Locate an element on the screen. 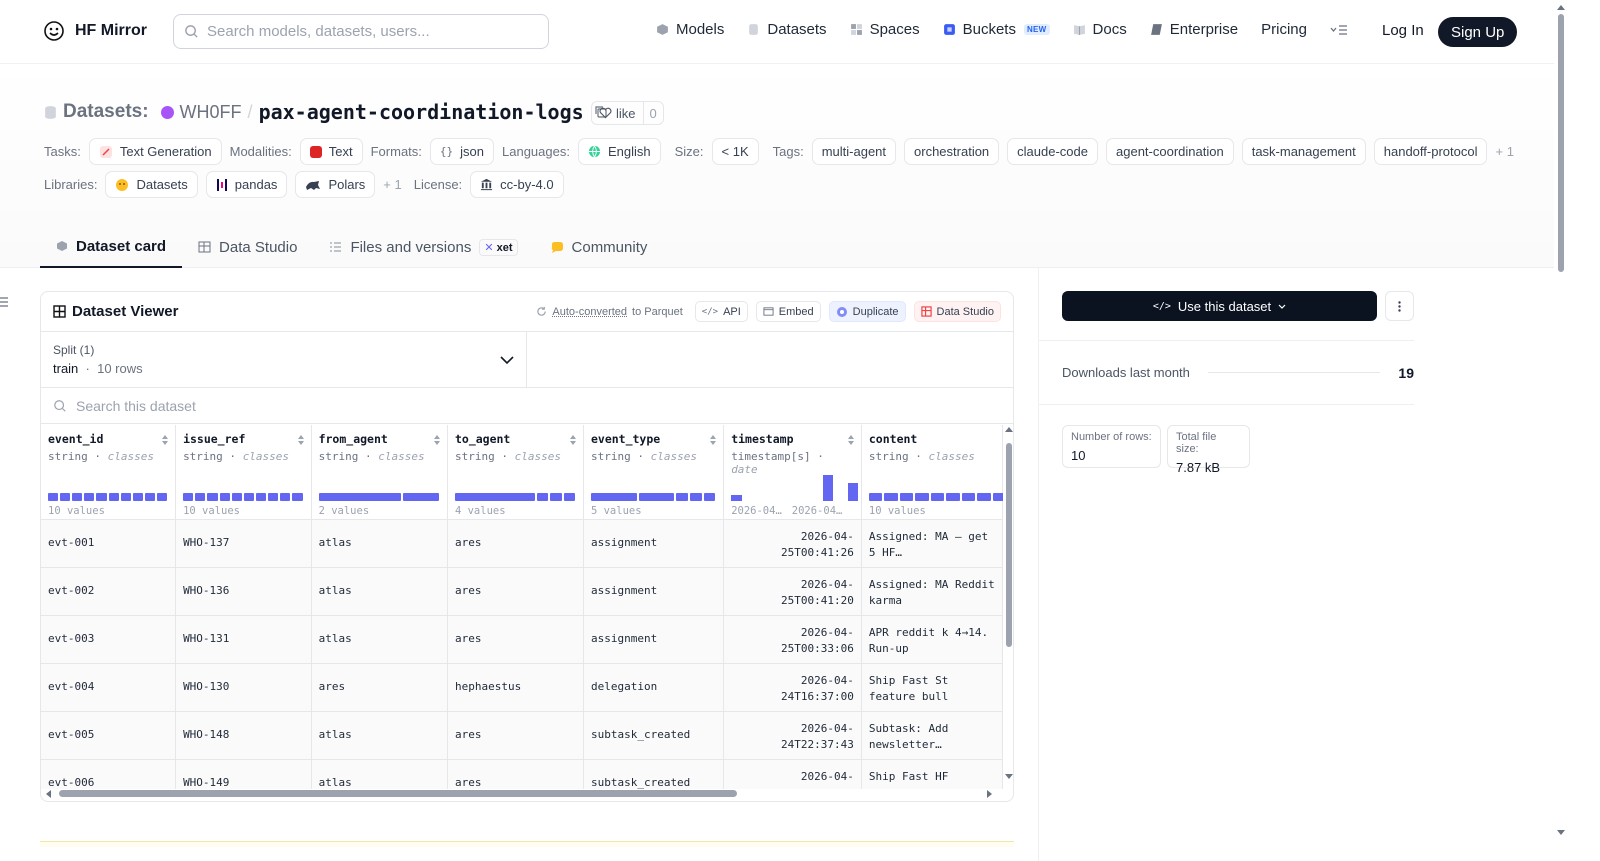 Image resolution: width=1600 pixels, height=861 pixels. embed-button: Embed is located at coordinates (788, 311).